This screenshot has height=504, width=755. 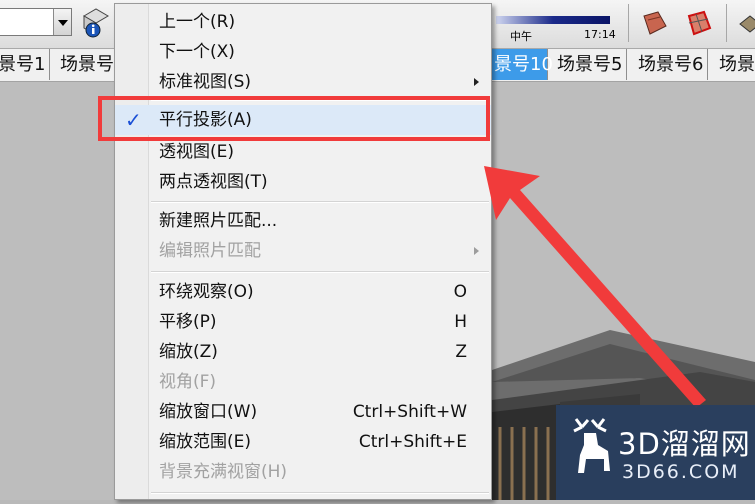 What do you see at coordinates (699, 23) in the screenshot?
I see `section-cut-icon` at bounding box center [699, 23].